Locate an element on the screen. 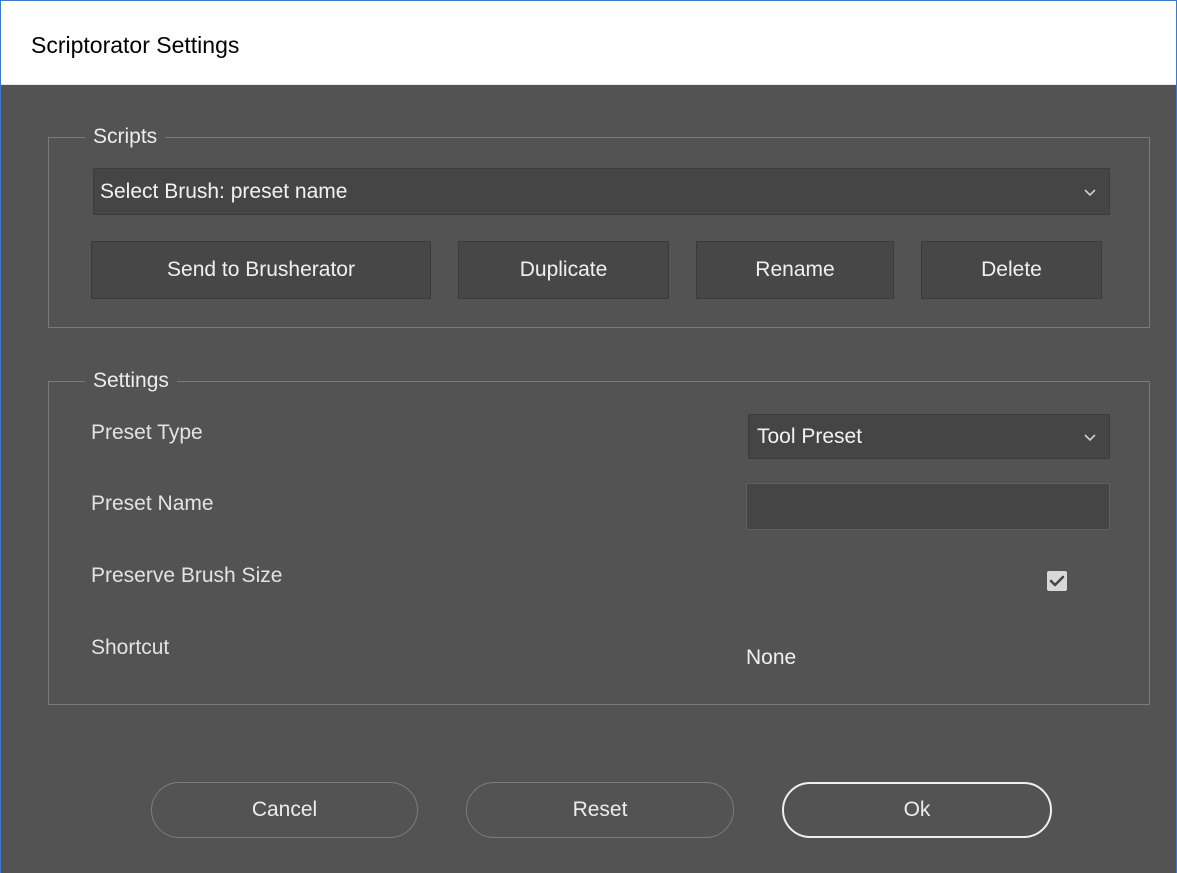 This screenshot has width=1177, height=873. window-title: Scriptorator Settings is located at coordinates (135, 45).